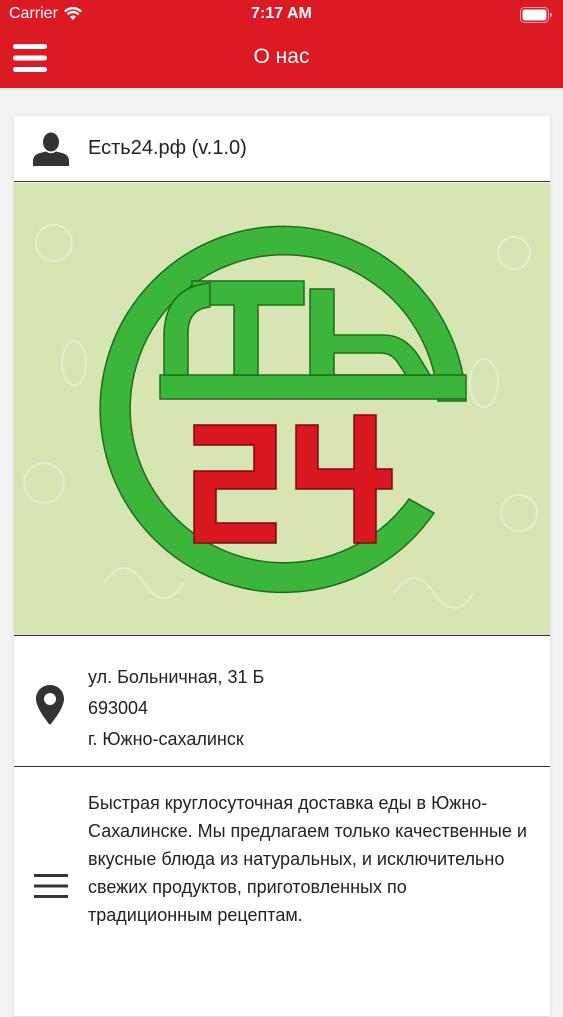 Image resolution: width=563 pixels, height=1017 pixels. Describe the element at coordinates (536, 15) in the screenshot. I see `battery-icon` at that location.